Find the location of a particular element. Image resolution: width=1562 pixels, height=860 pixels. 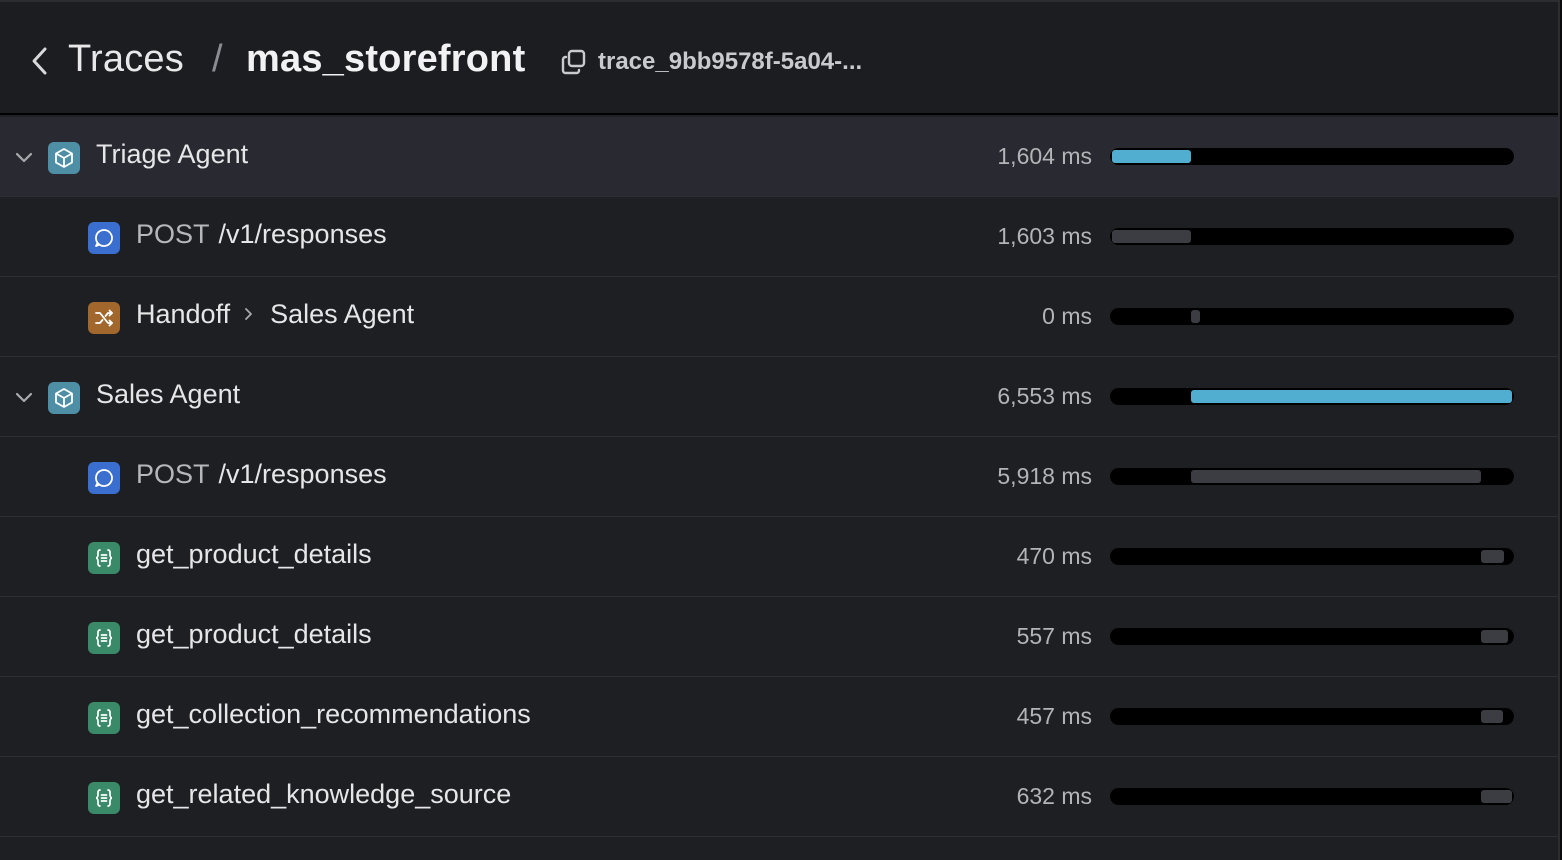

span-duration: 457 ms is located at coordinates (1054, 716).